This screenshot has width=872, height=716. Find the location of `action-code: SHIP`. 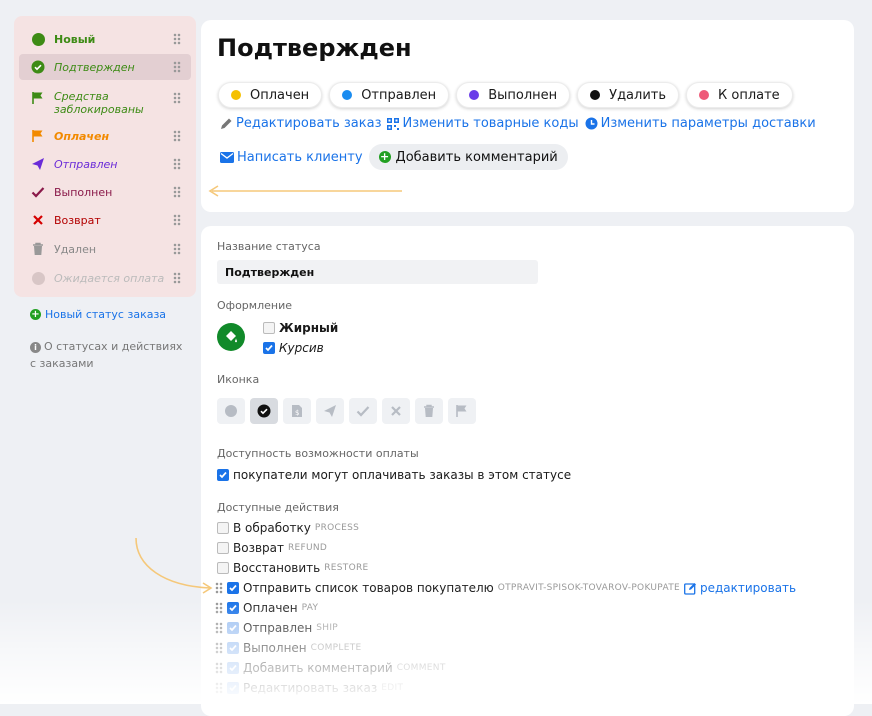

action-code: SHIP is located at coordinates (327, 628).